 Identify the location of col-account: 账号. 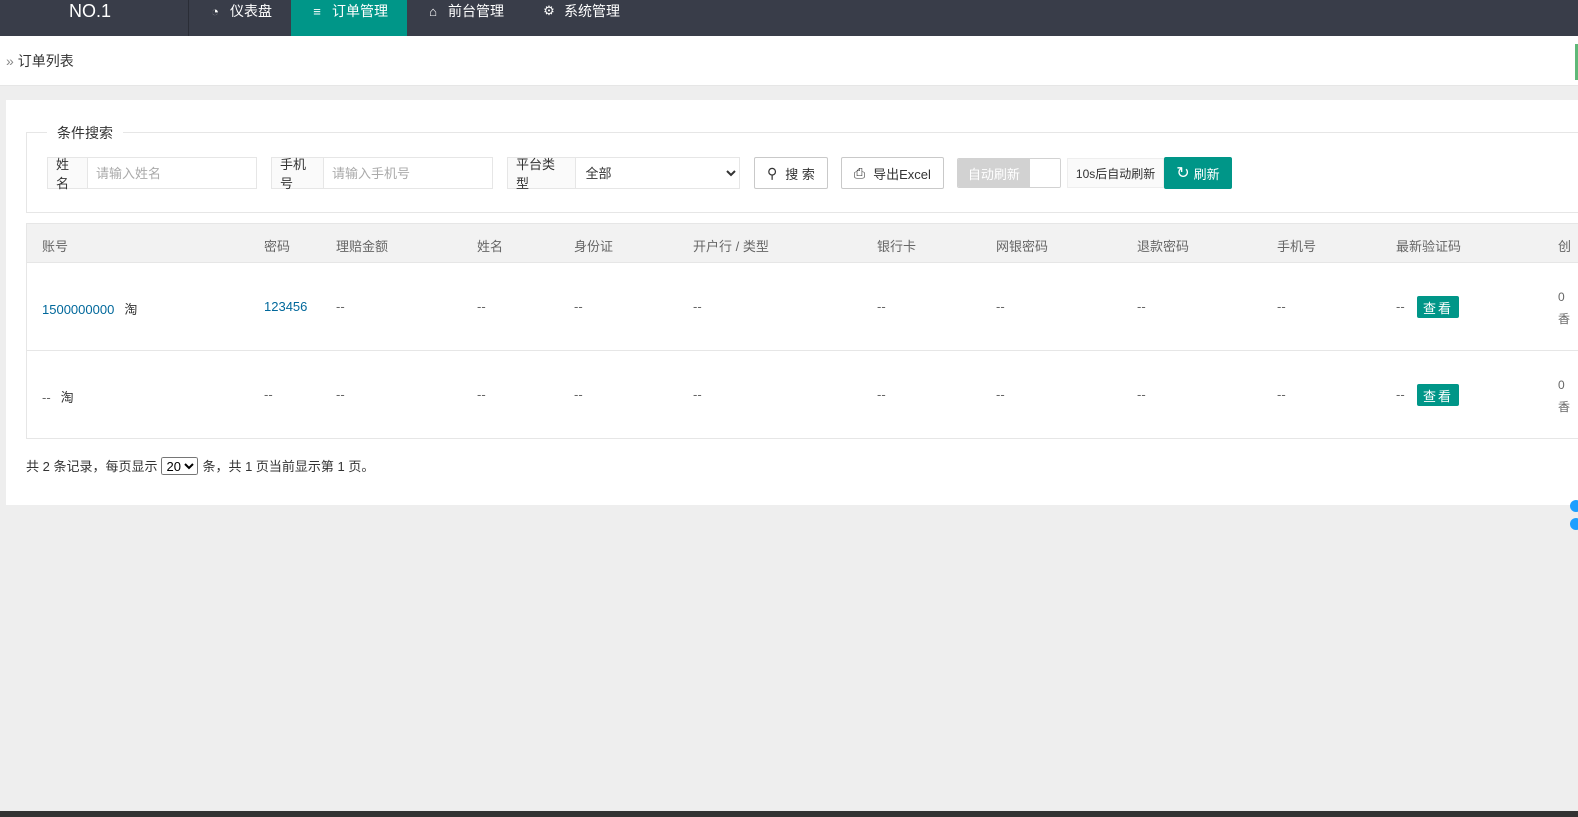
(55, 246).